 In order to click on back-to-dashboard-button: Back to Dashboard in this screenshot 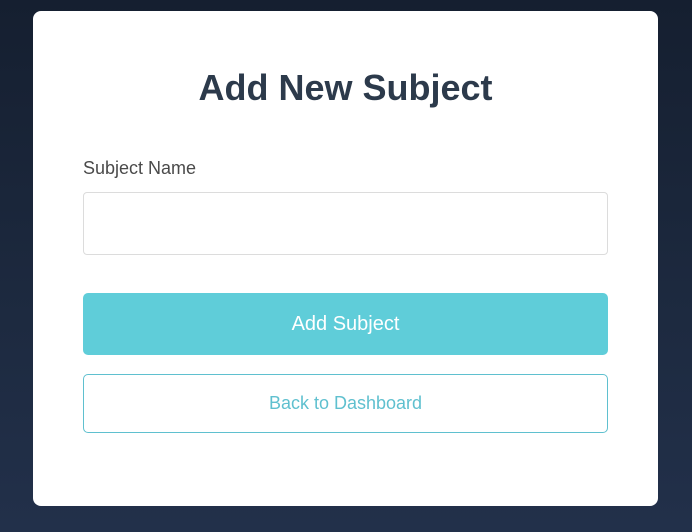, I will do `click(345, 403)`.